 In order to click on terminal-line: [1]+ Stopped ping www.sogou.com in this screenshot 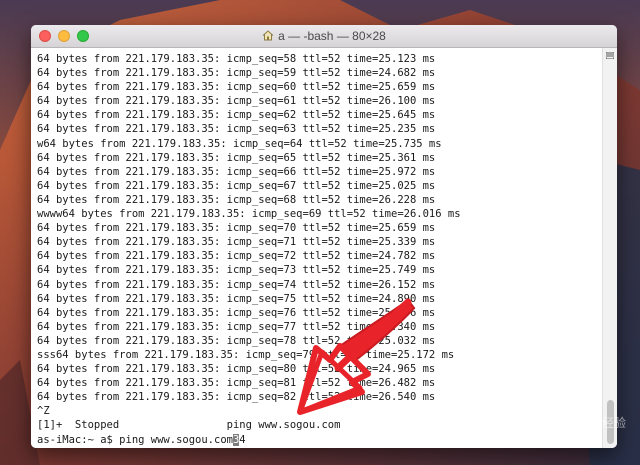, I will do `click(189, 425)`.